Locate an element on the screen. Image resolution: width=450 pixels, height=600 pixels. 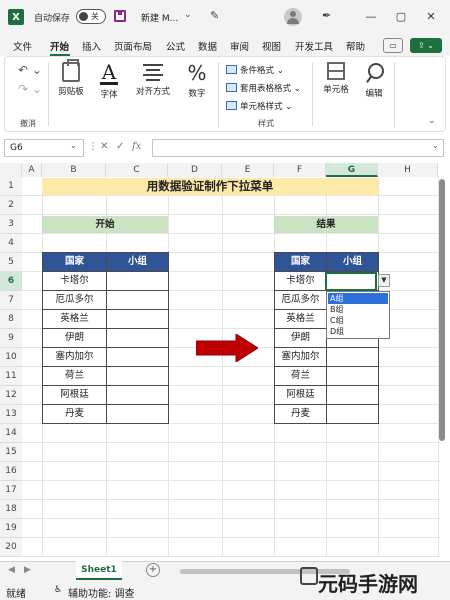
country-cell: 阿根廷 is located at coordinates (74, 395).